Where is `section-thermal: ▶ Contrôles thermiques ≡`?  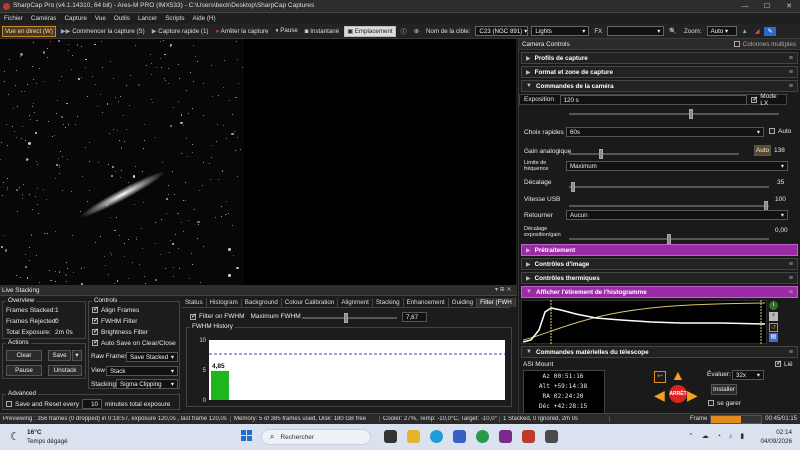 section-thermal: ▶ Contrôles thermiques ≡ is located at coordinates (659, 278).